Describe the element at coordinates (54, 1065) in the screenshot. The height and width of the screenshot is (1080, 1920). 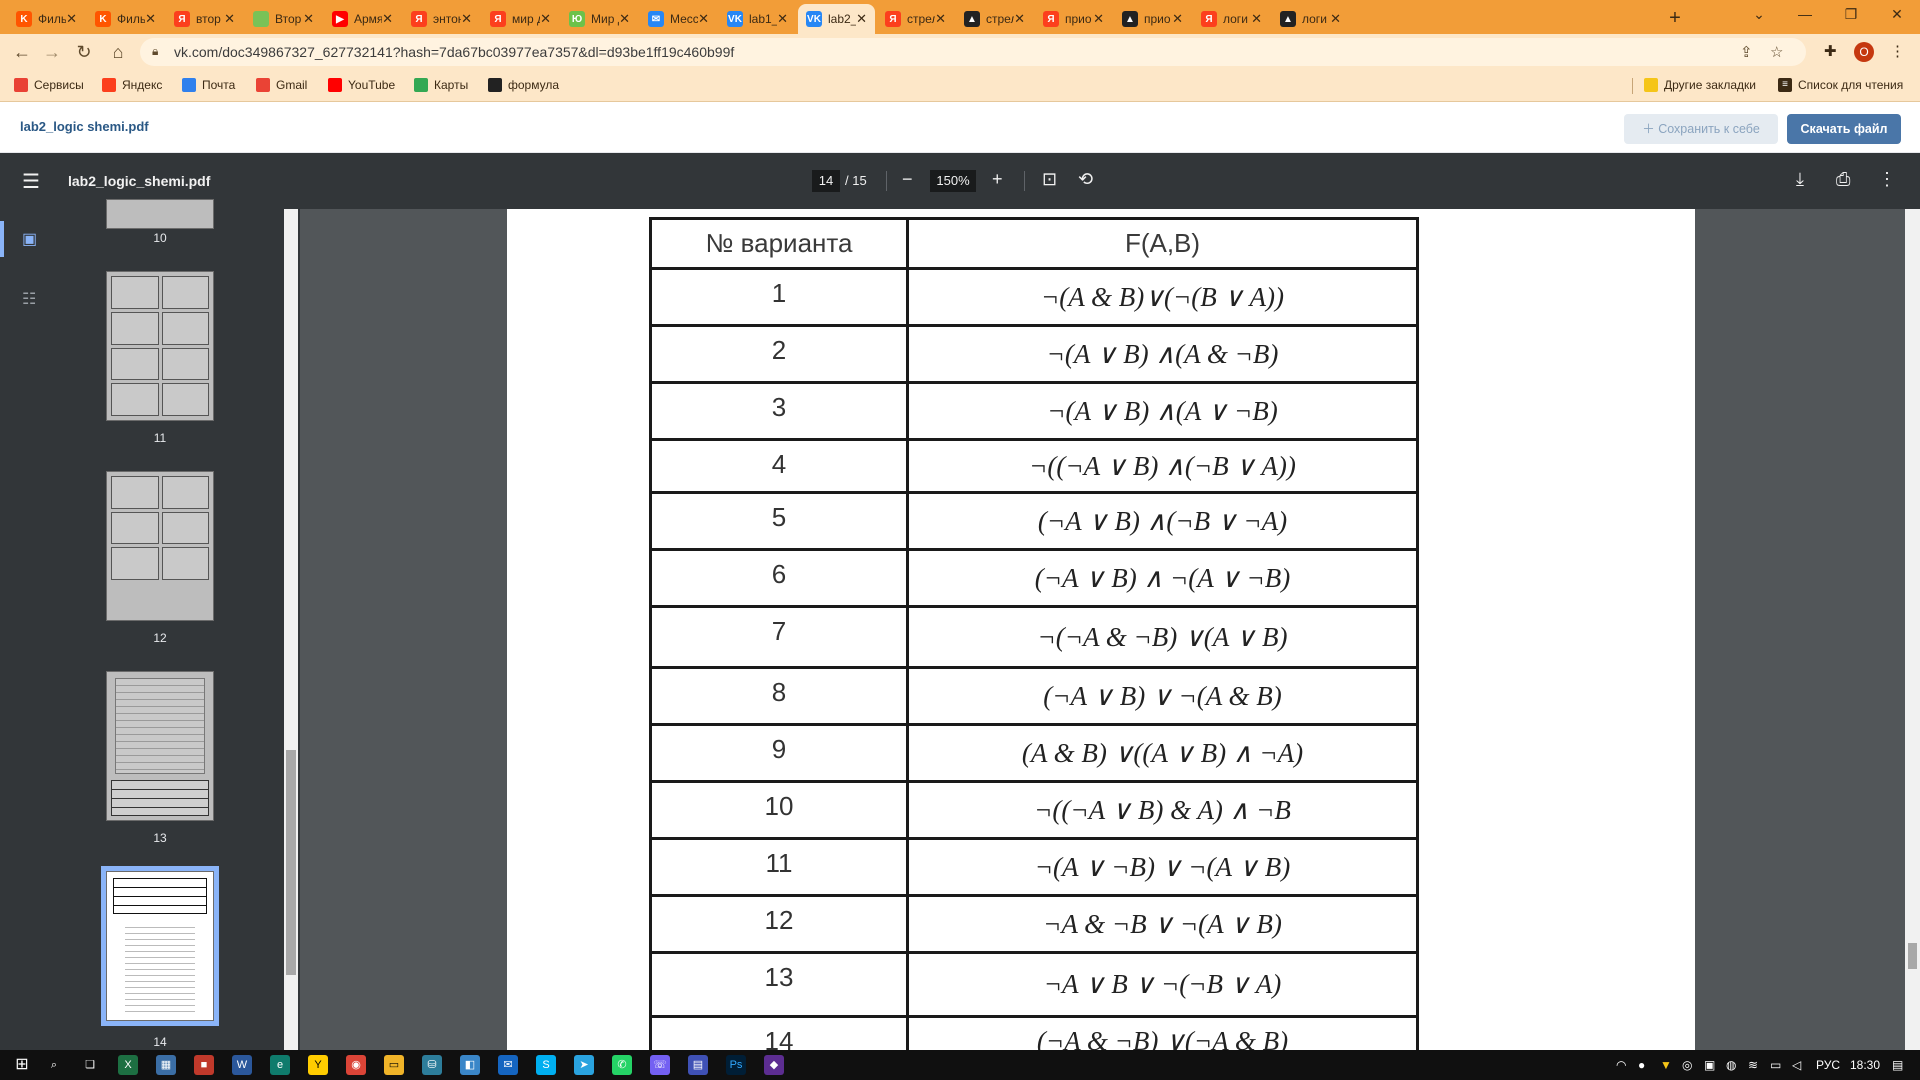
I see `search-icon: ⌕` at that location.